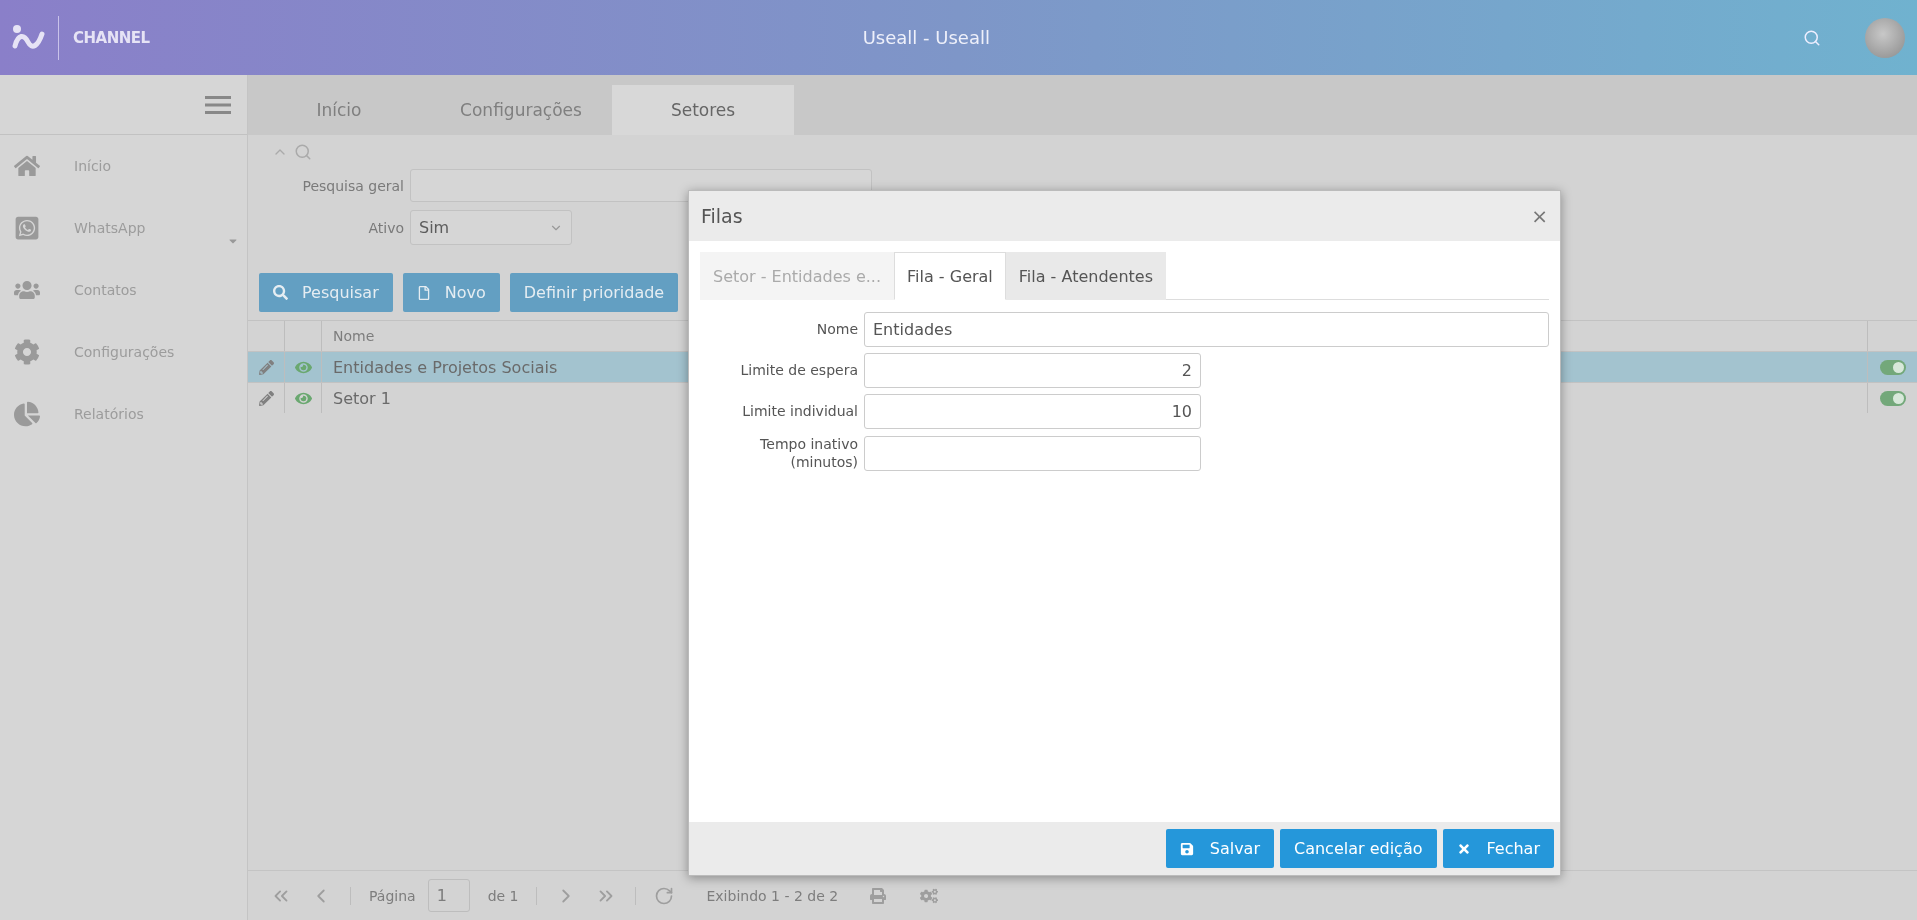 Image resolution: width=1917 pixels, height=920 pixels. What do you see at coordinates (950, 276) in the screenshot?
I see `tab: Fila - Geral` at bounding box center [950, 276].